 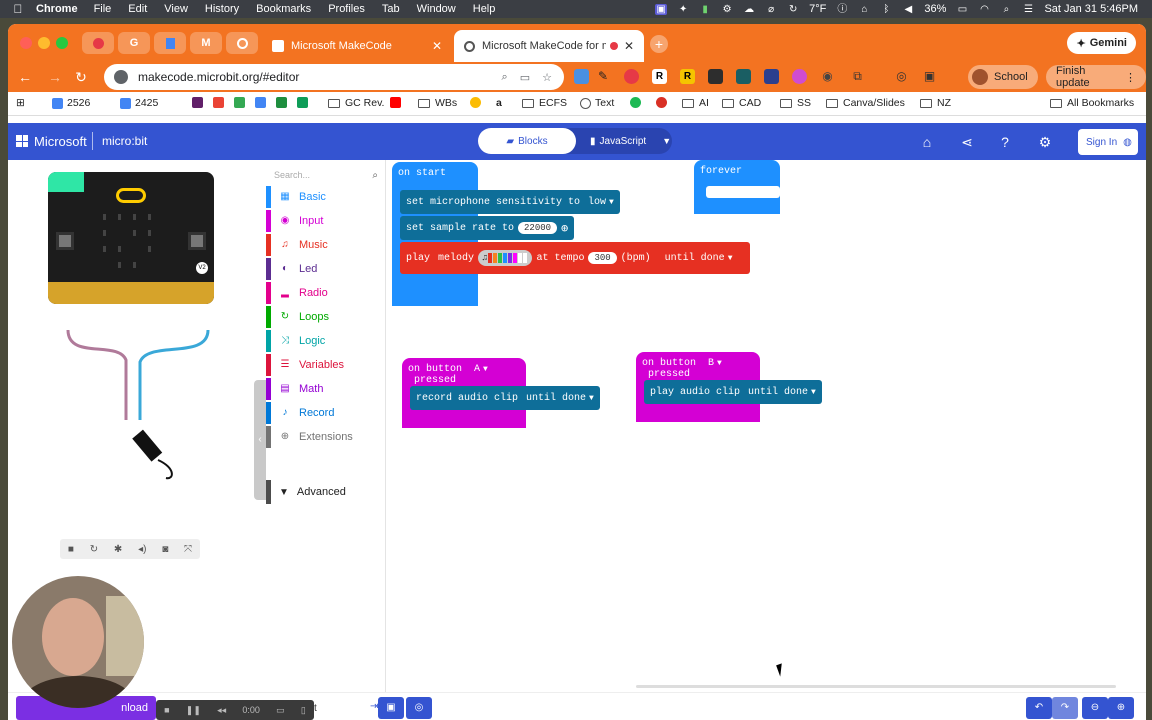 I want to click on category-led: ◐ Led, so click(x=326, y=269).